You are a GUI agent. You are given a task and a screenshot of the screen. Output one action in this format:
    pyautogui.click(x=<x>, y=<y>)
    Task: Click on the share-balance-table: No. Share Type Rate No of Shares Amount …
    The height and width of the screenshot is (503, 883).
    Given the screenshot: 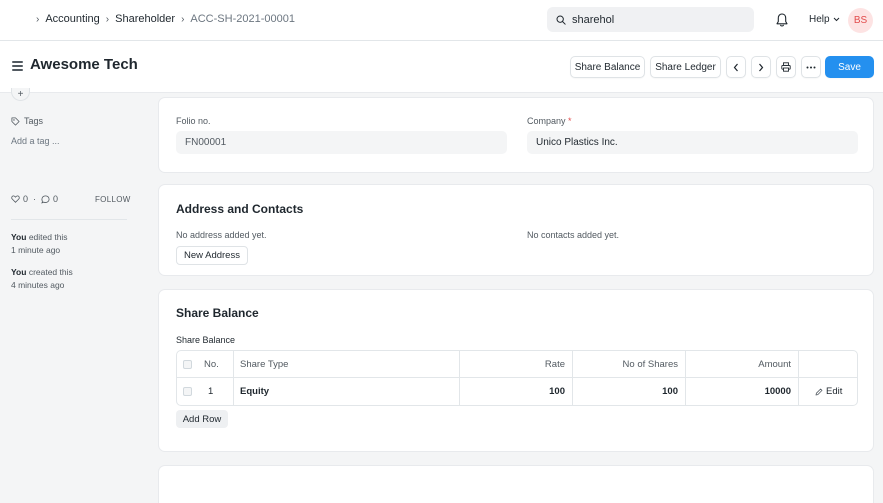 What is the action you would take?
    pyautogui.click(x=517, y=378)
    